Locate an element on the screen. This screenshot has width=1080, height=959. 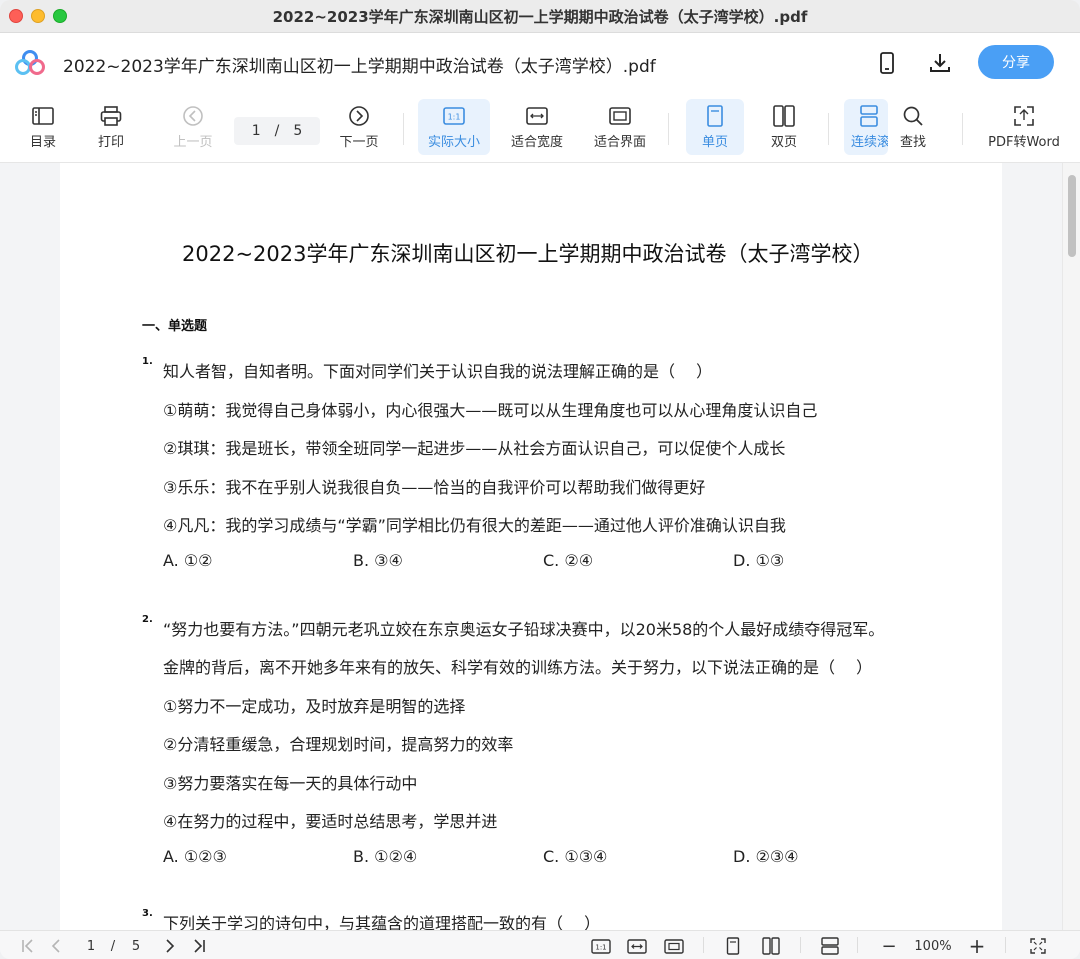
next-page-label: 下一页 is located at coordinates (359, 142).